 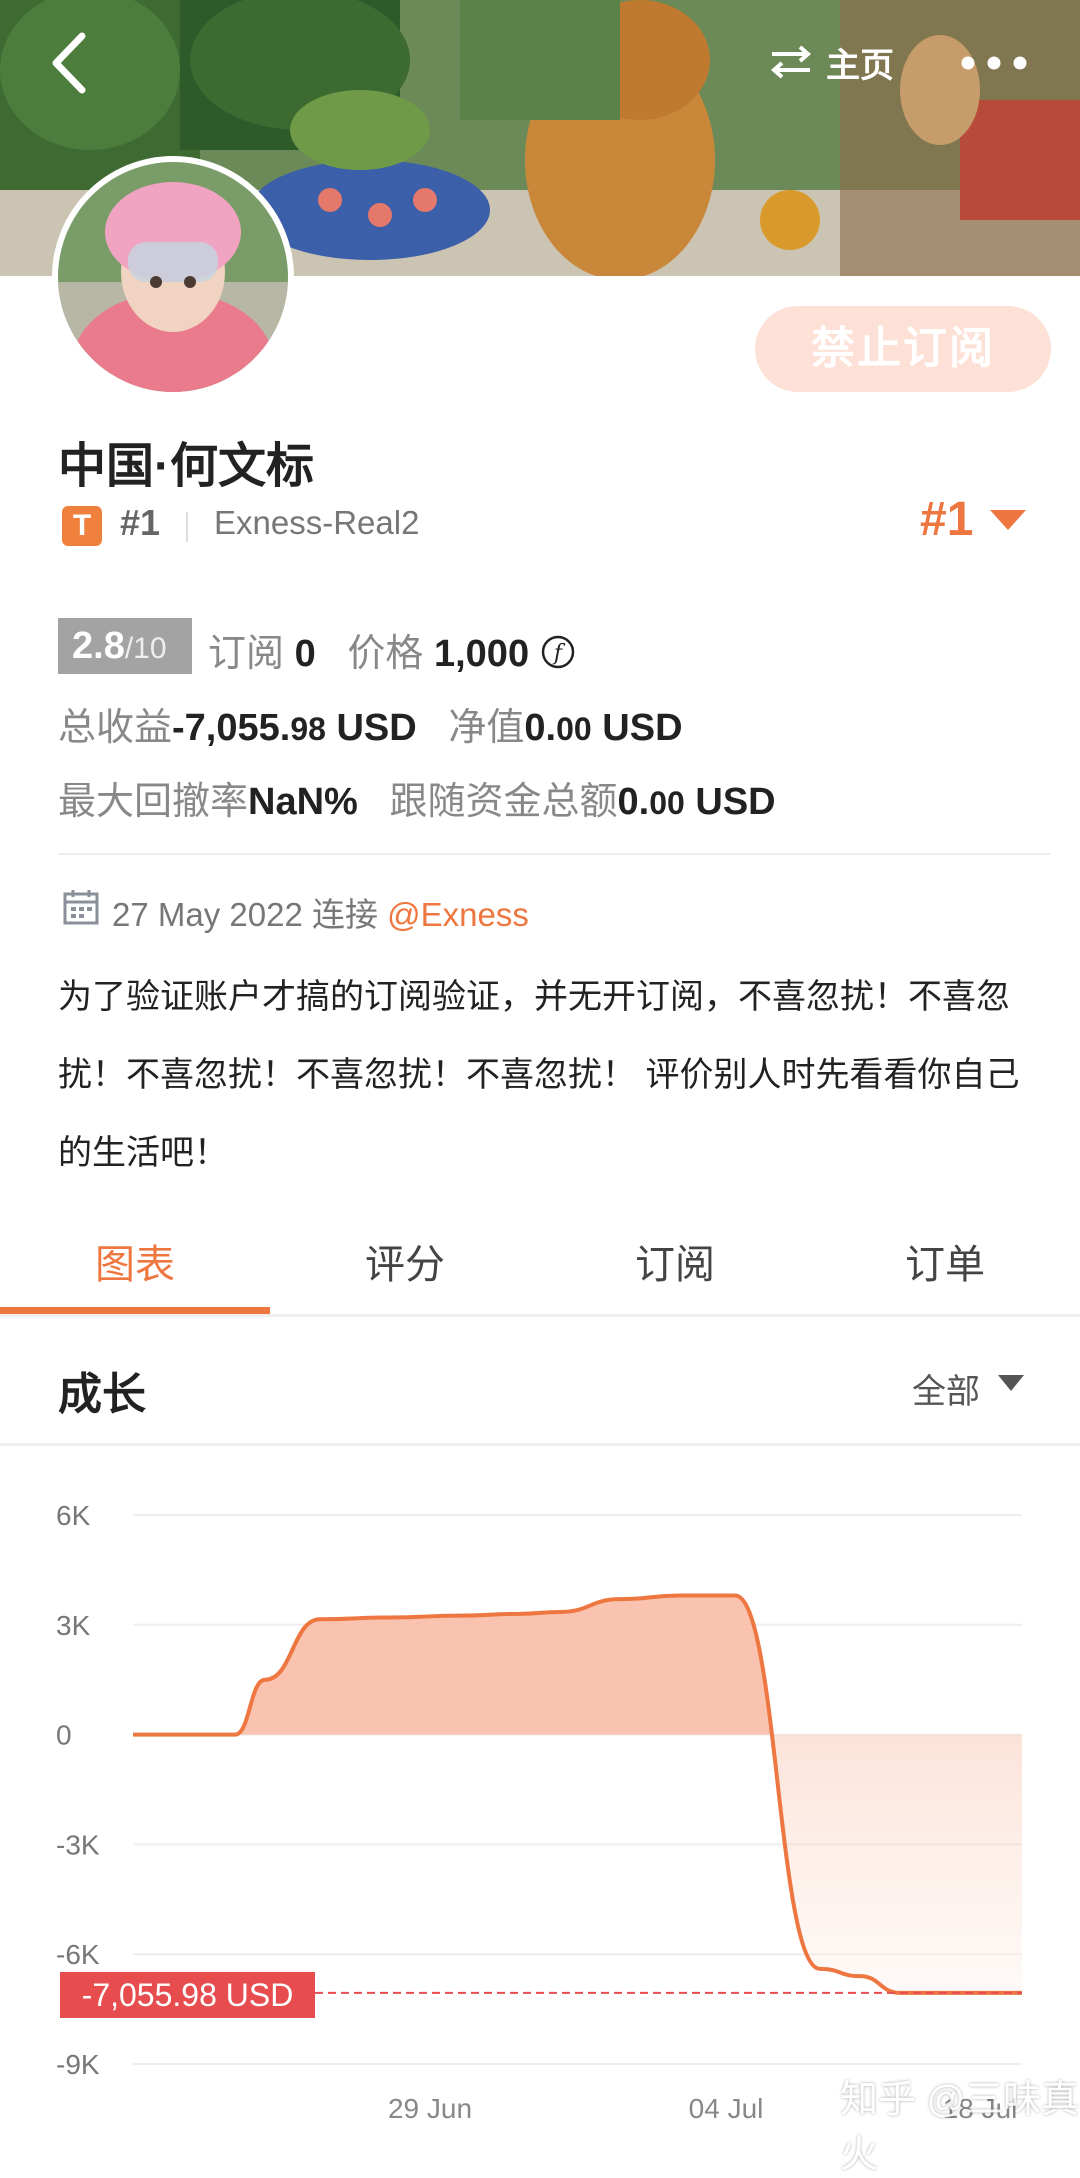 I want to click on subscribe-label: 订阅, so click(x=246, y=654).